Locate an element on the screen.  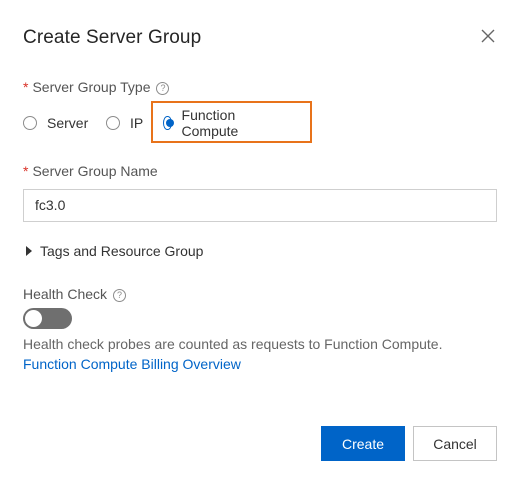
health-check-label: Health Check? is located at coordinates (75, 294).